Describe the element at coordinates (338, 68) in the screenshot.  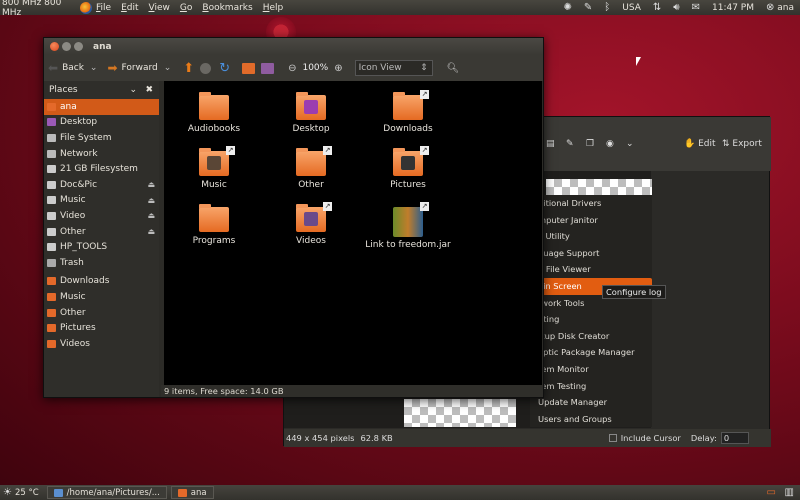
I see `zoom-in-icon: ⊕` at that location.